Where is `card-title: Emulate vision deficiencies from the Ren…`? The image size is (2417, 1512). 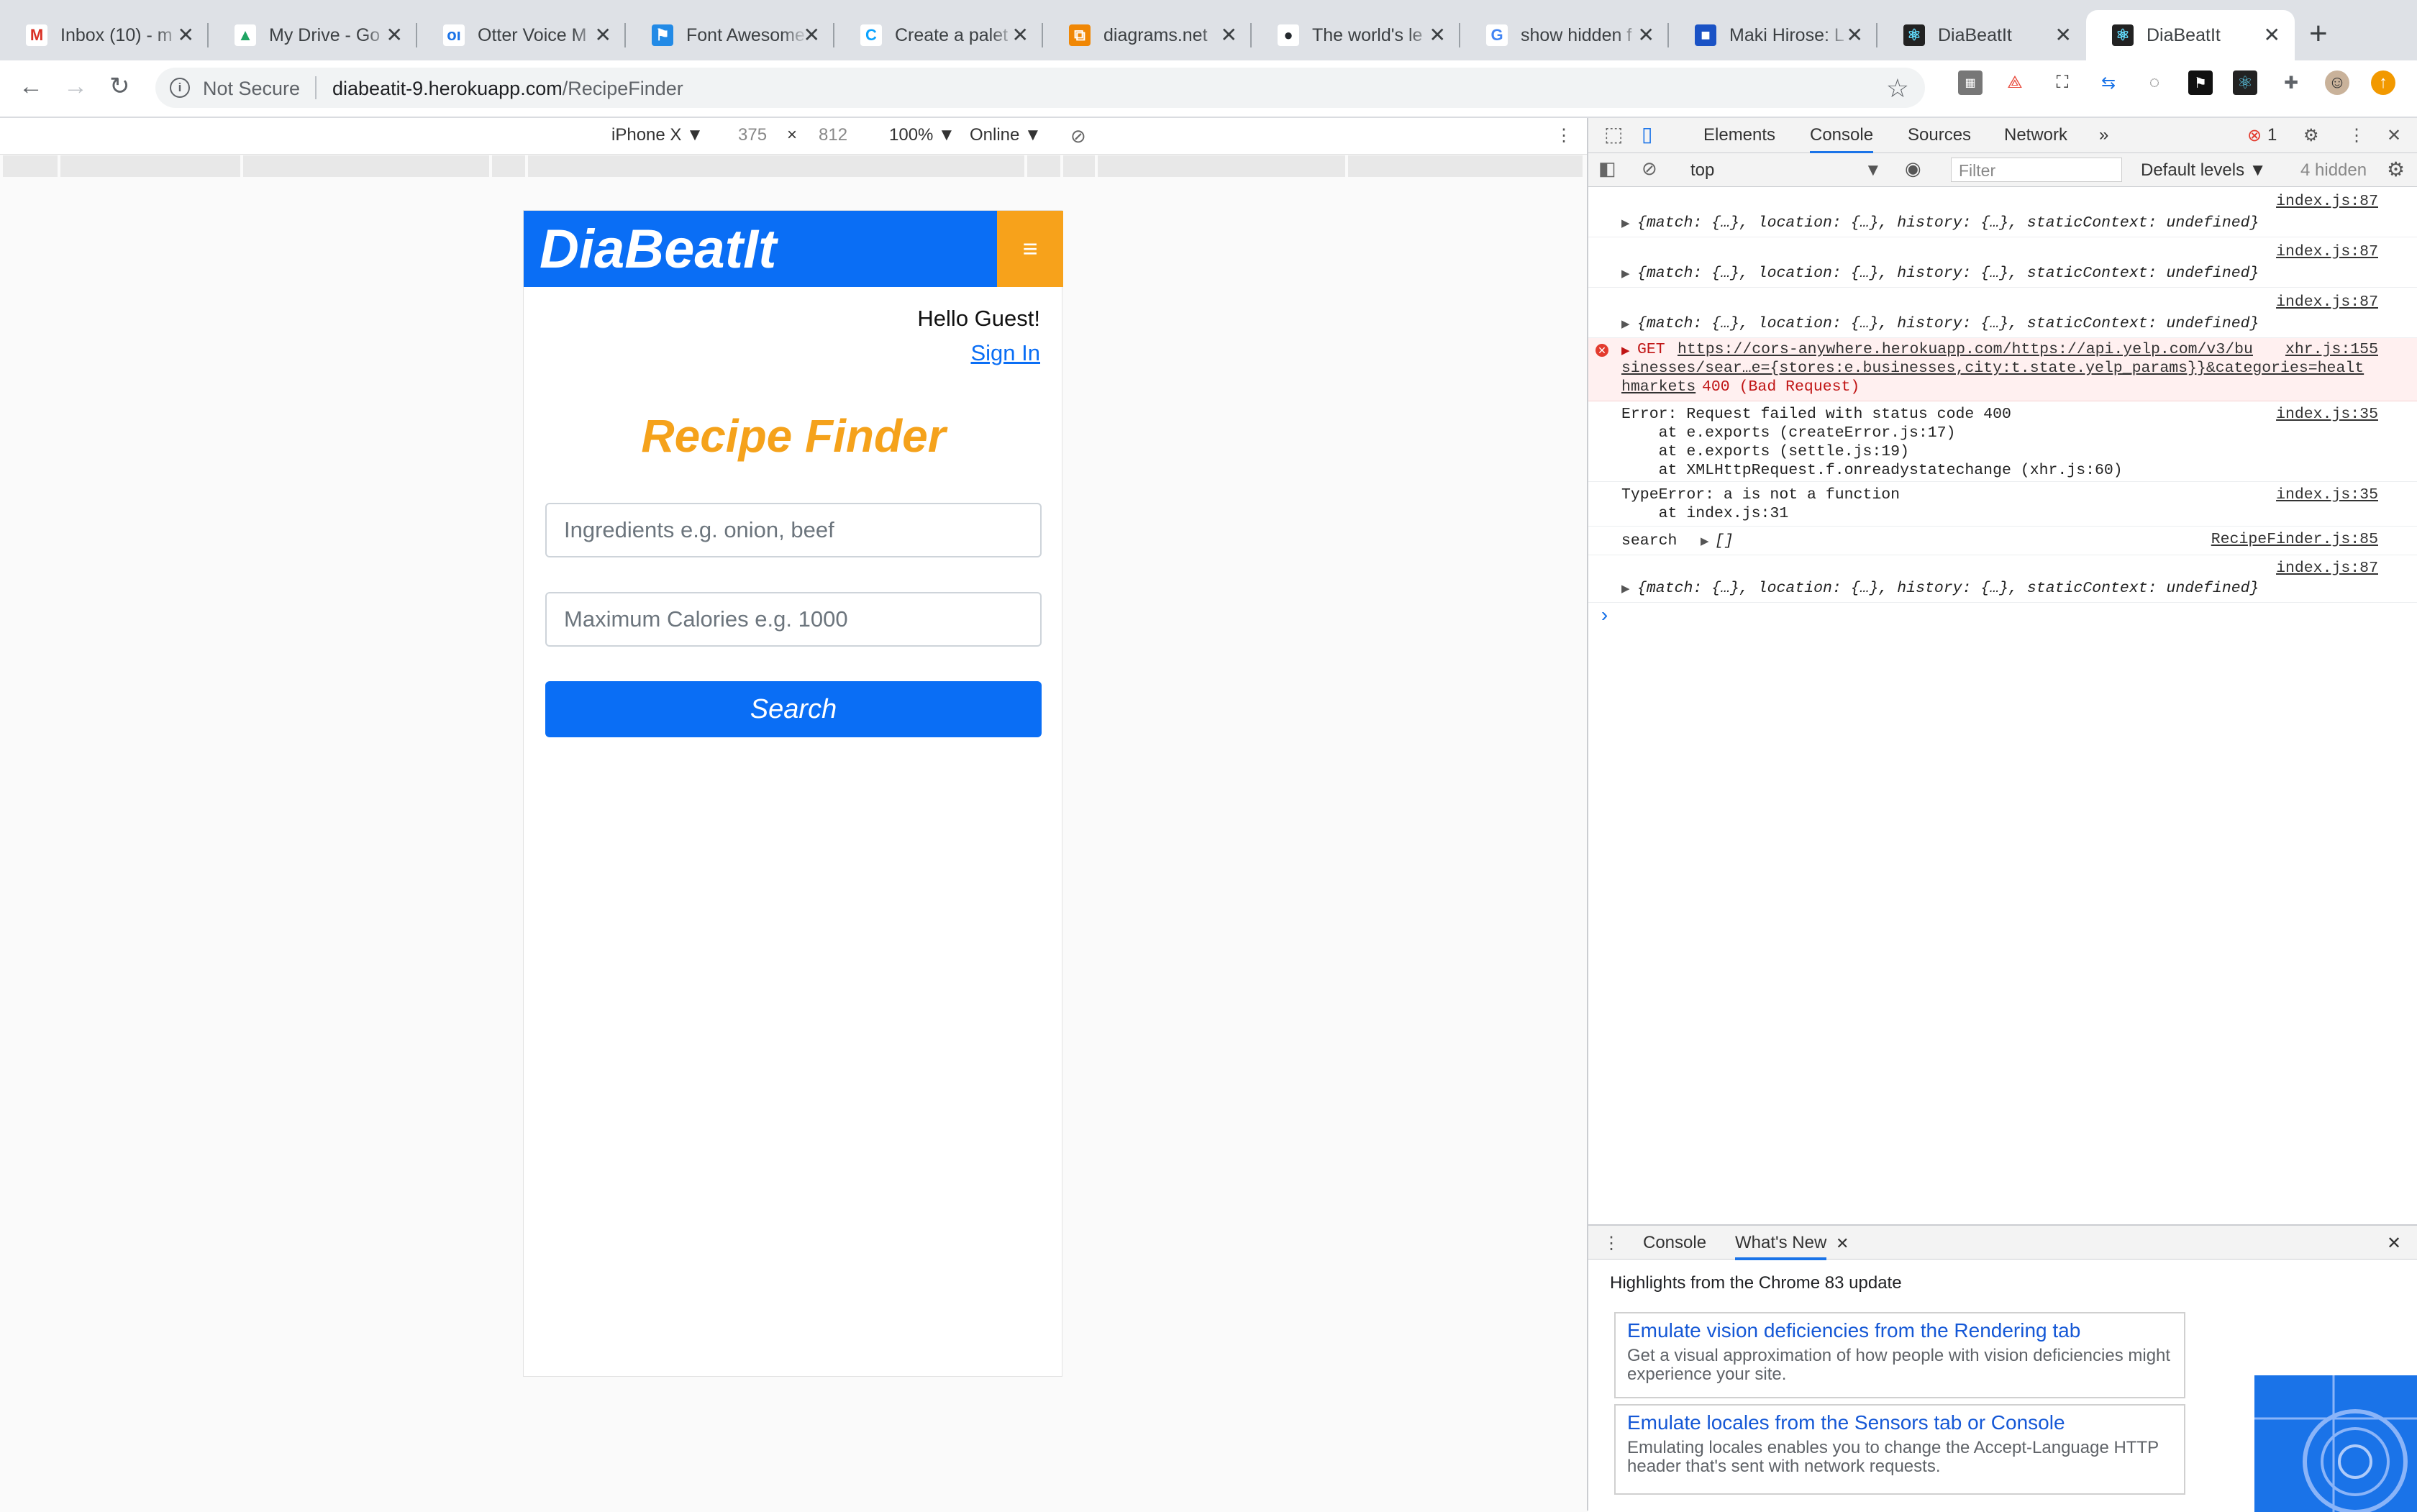
card-title: Emulate vision deficiencies from the Ren… is located at coordinates (1899, 1330).